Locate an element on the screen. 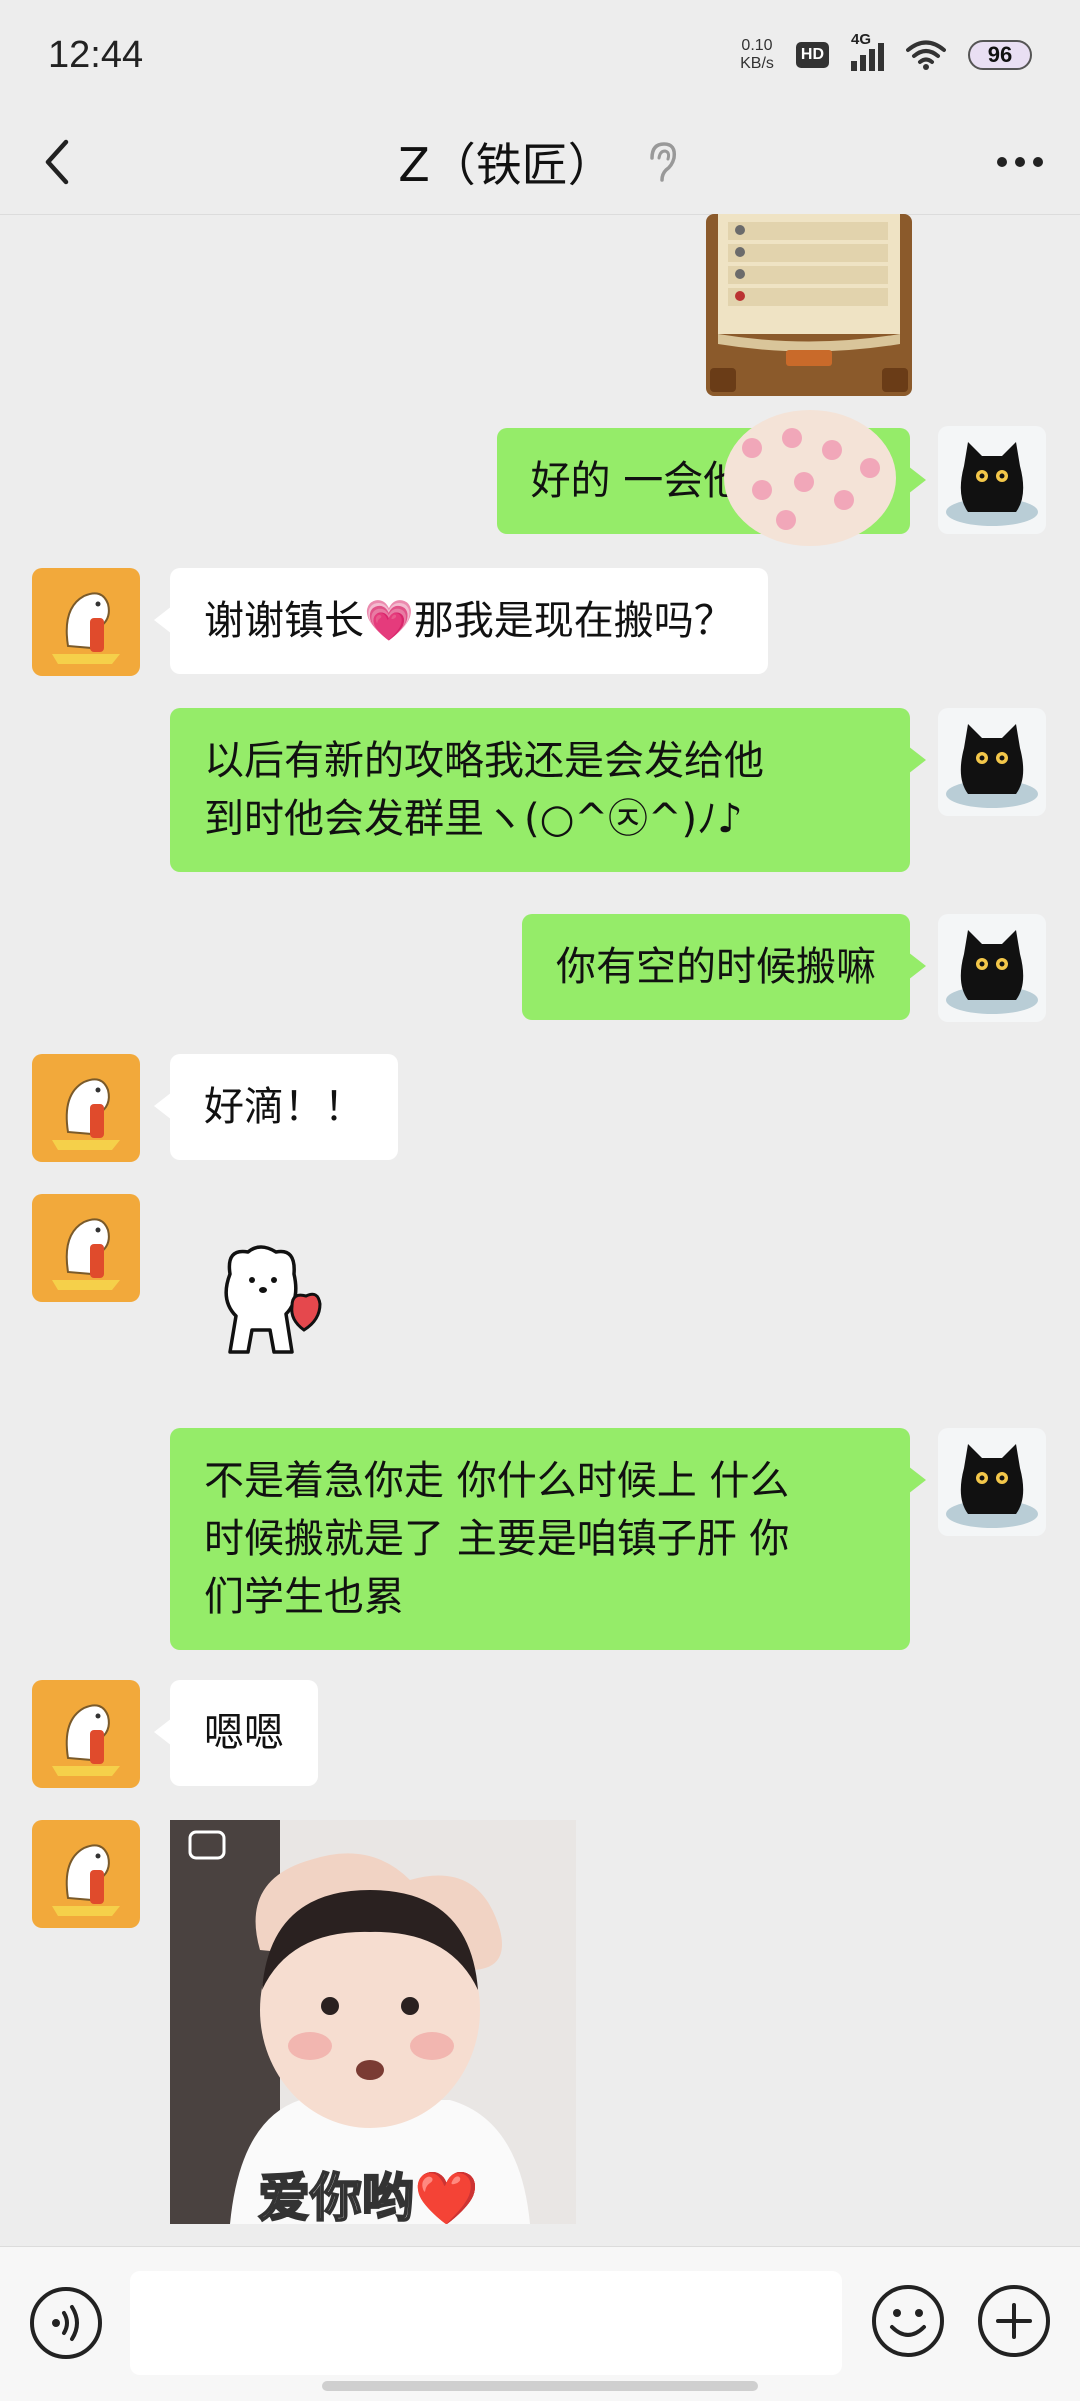  input-bar is located at coordinates (540, 2323).